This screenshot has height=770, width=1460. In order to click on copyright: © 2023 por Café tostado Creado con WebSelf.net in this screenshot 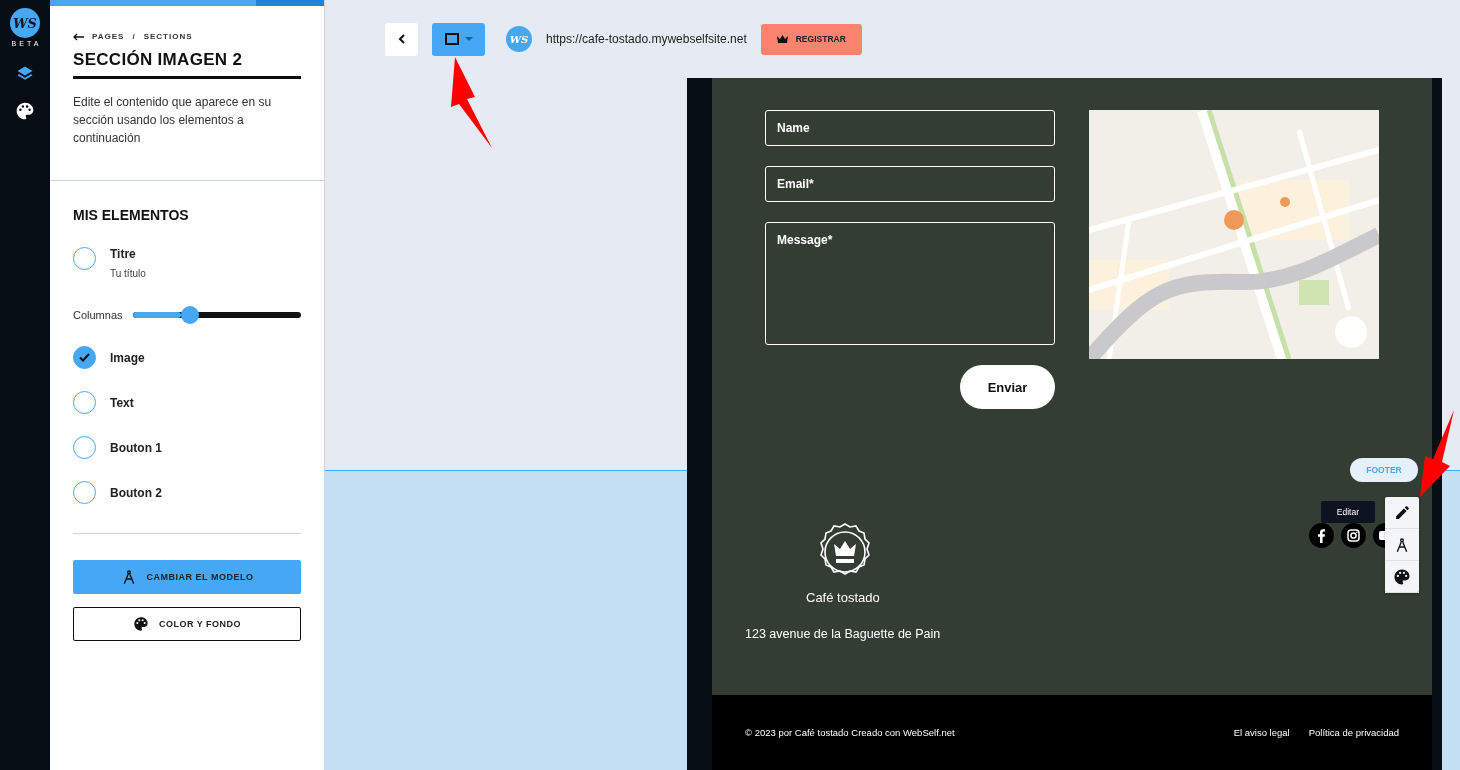, I will do `click(850, 732)`.